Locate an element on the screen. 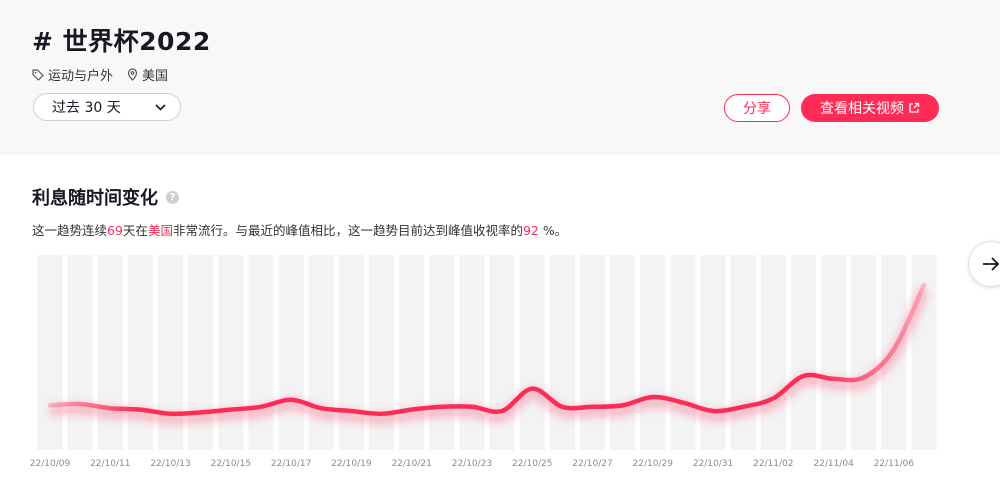 The height and width of the screenshot is (496, 1000). hashtag-title: # 世界杯2022 is located at coordinates (121, 41).